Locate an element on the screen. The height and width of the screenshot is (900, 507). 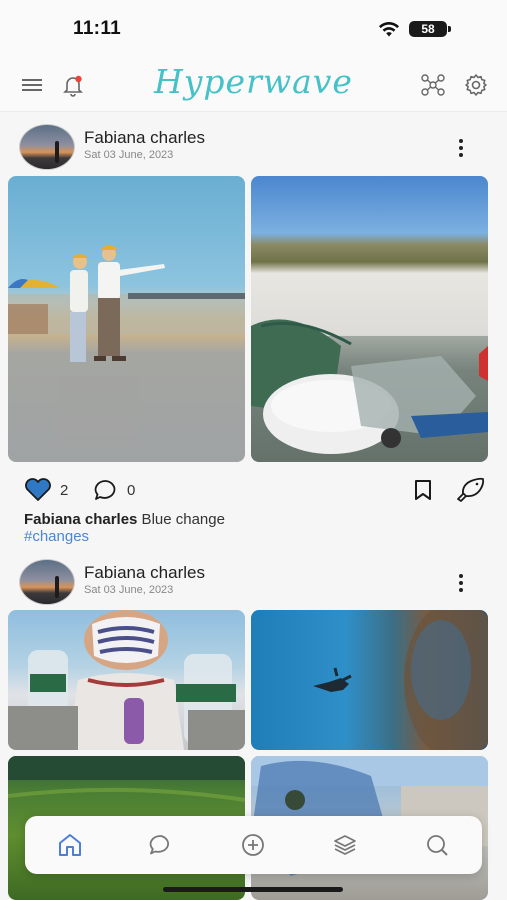
caption-text: Blue change is located at coordinates (181, 519).